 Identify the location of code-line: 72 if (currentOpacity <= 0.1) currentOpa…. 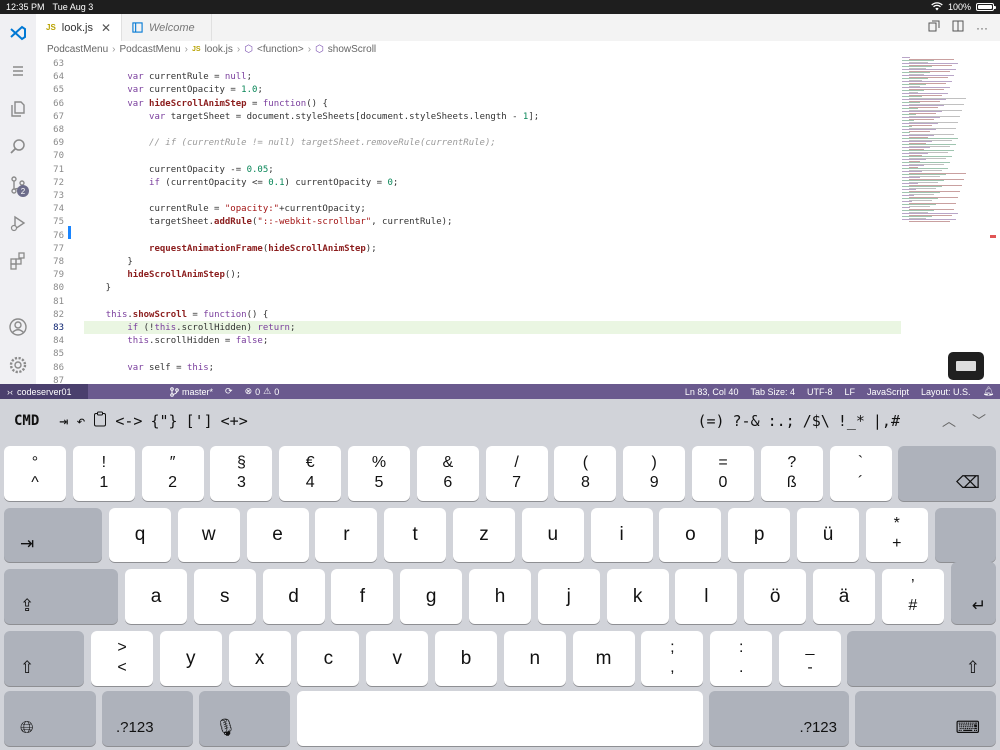
(469, 183).